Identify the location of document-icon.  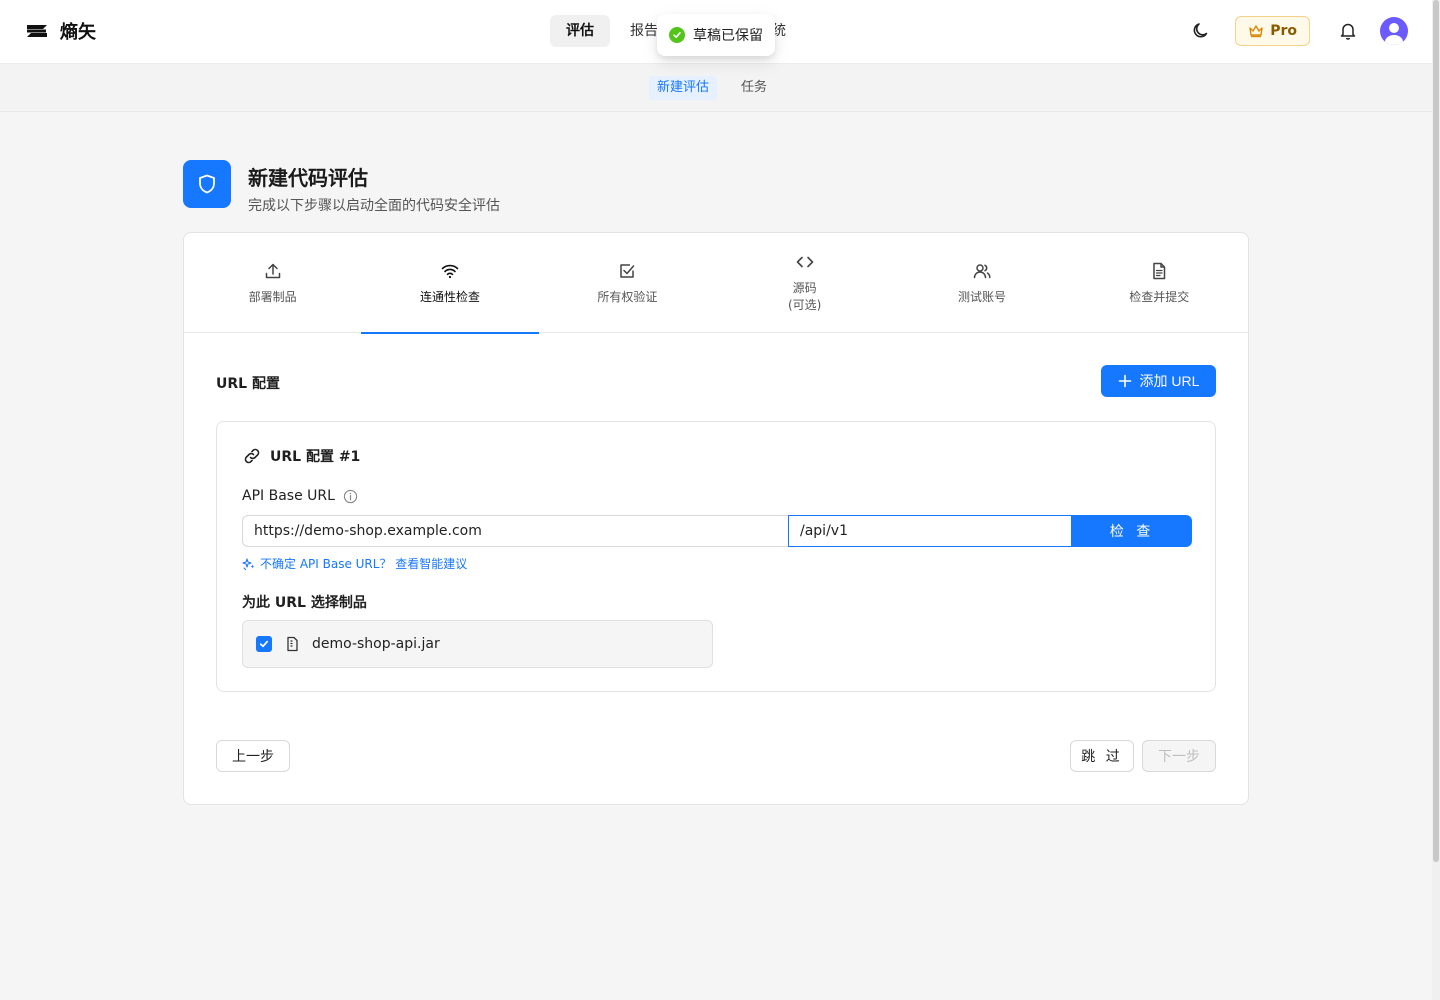
(1159, 270).